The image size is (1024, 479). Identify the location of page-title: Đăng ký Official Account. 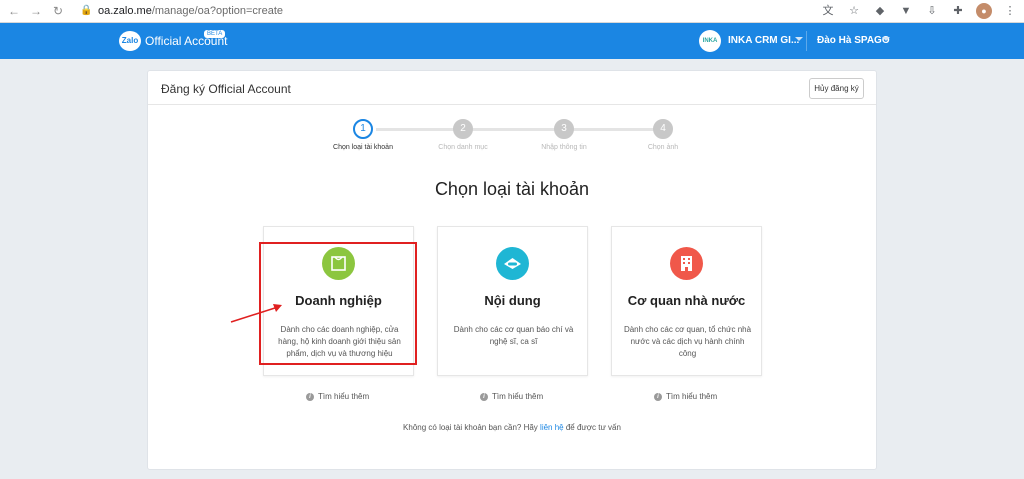
(226, 89).